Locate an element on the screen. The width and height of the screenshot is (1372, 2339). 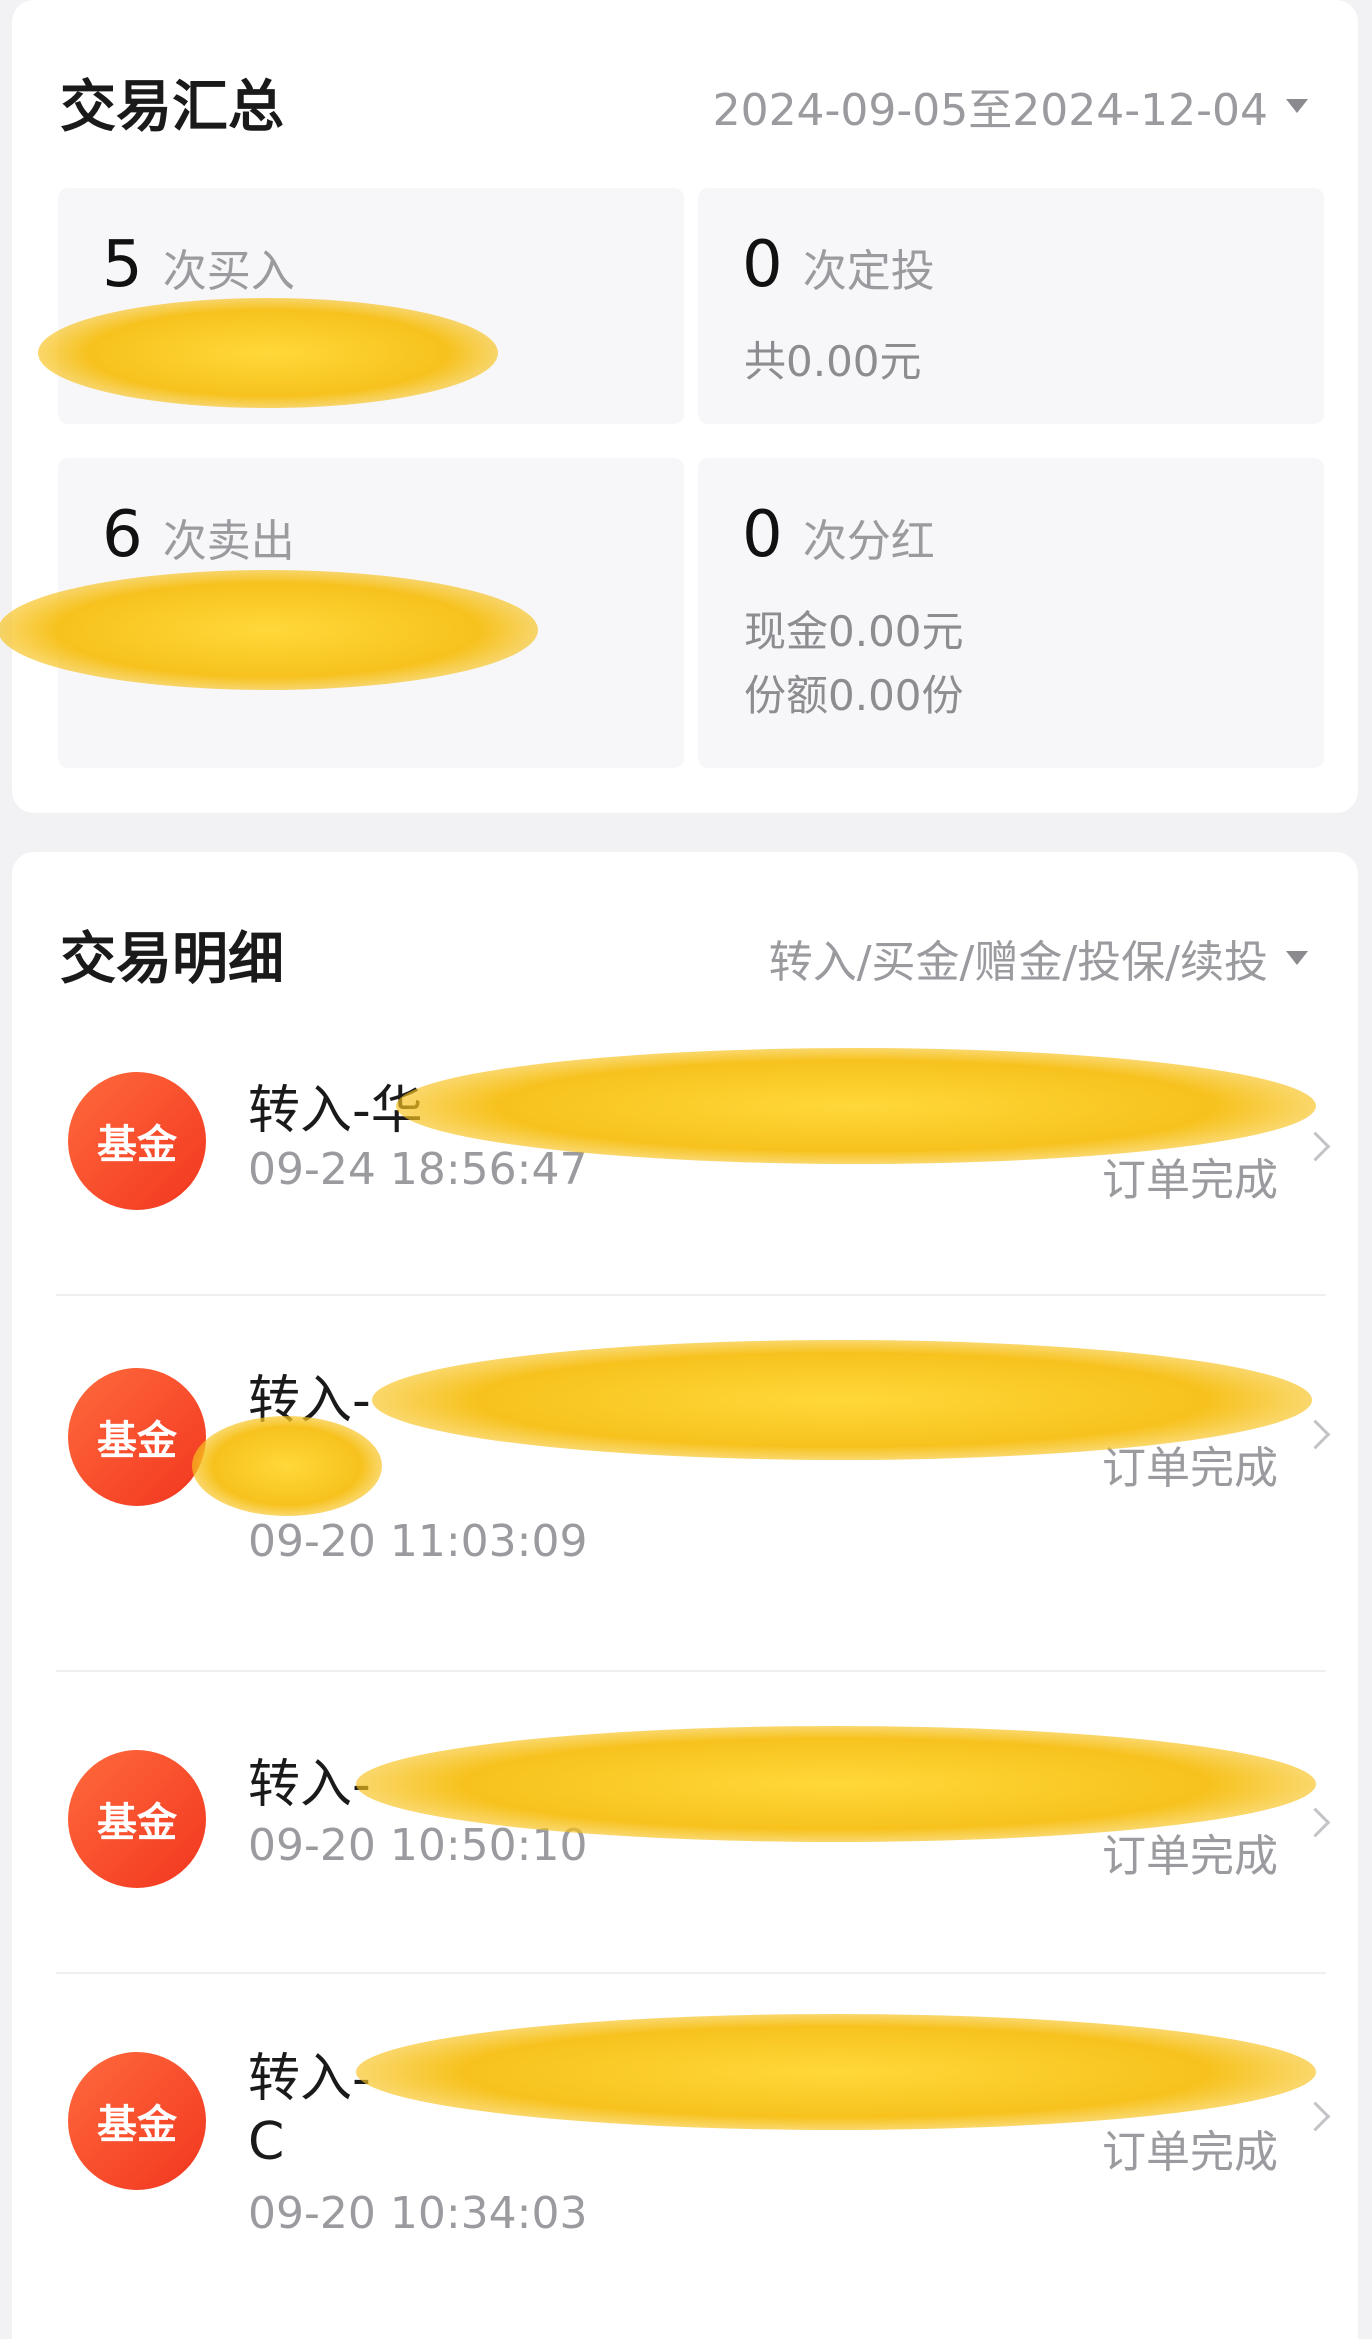
dividend-shares: 份额0.00份 is located at coordinates (854, 695).